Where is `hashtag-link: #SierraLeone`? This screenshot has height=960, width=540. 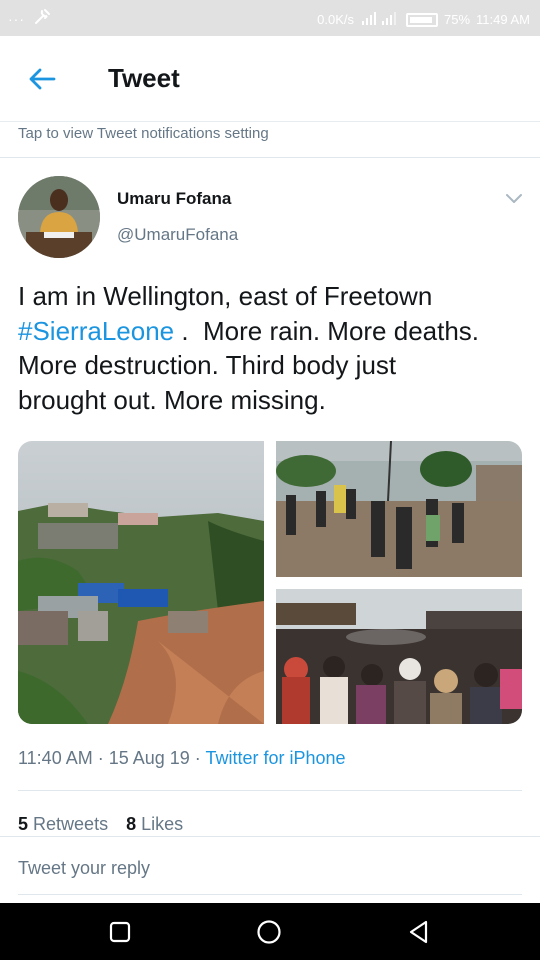
hashtag-link: #SierraLeone is located at coordinates (96, 331).